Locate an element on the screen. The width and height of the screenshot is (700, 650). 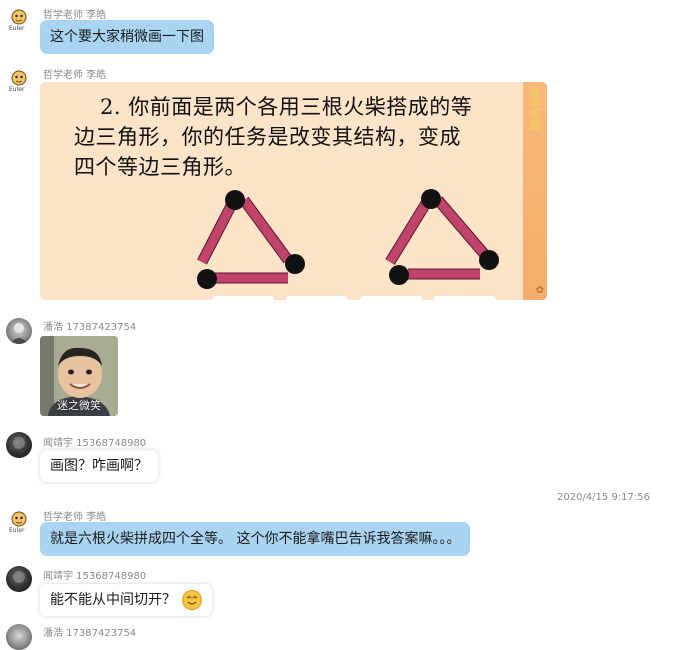
message-text: 能不能从中间切开？ is located at coordinates (113, 600).